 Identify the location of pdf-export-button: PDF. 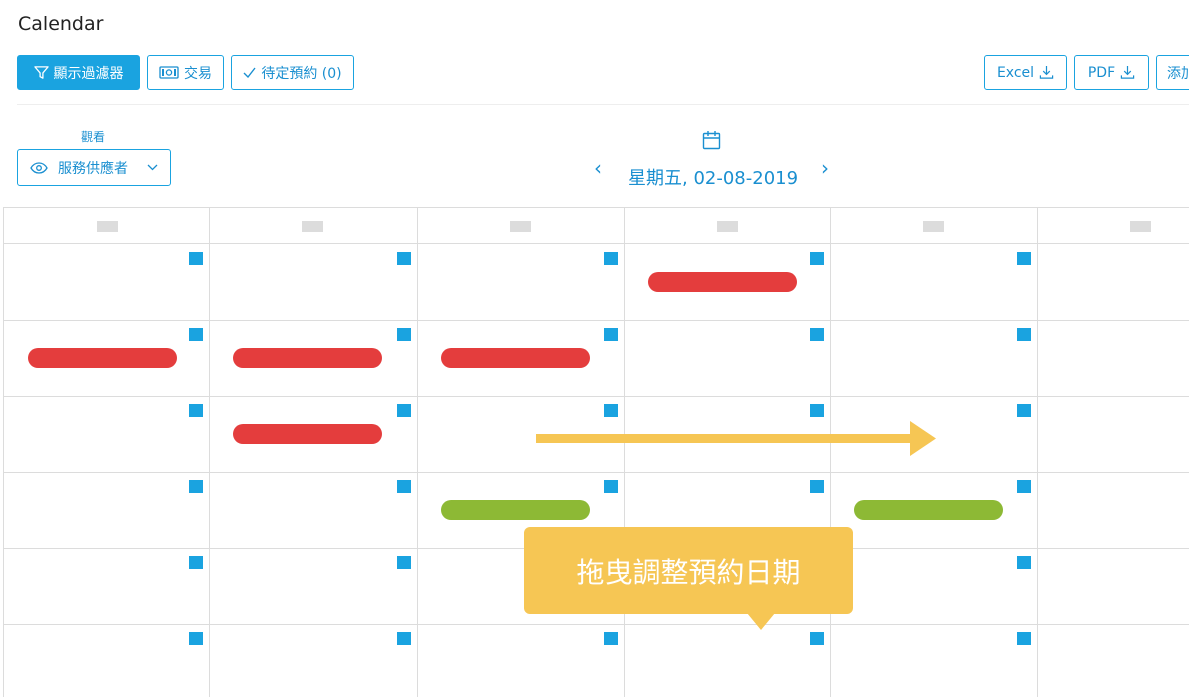
(1111, 72).